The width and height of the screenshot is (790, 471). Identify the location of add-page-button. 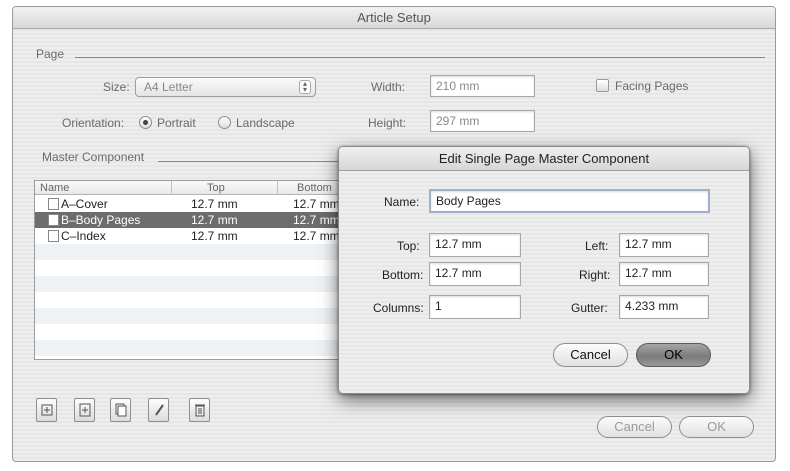
(84, 410).